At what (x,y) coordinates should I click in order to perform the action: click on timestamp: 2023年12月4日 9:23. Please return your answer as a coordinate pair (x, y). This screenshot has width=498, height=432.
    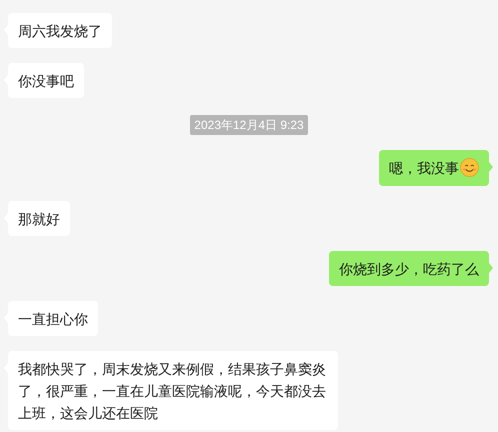
    Looking at the image, I should click on (249, 125).